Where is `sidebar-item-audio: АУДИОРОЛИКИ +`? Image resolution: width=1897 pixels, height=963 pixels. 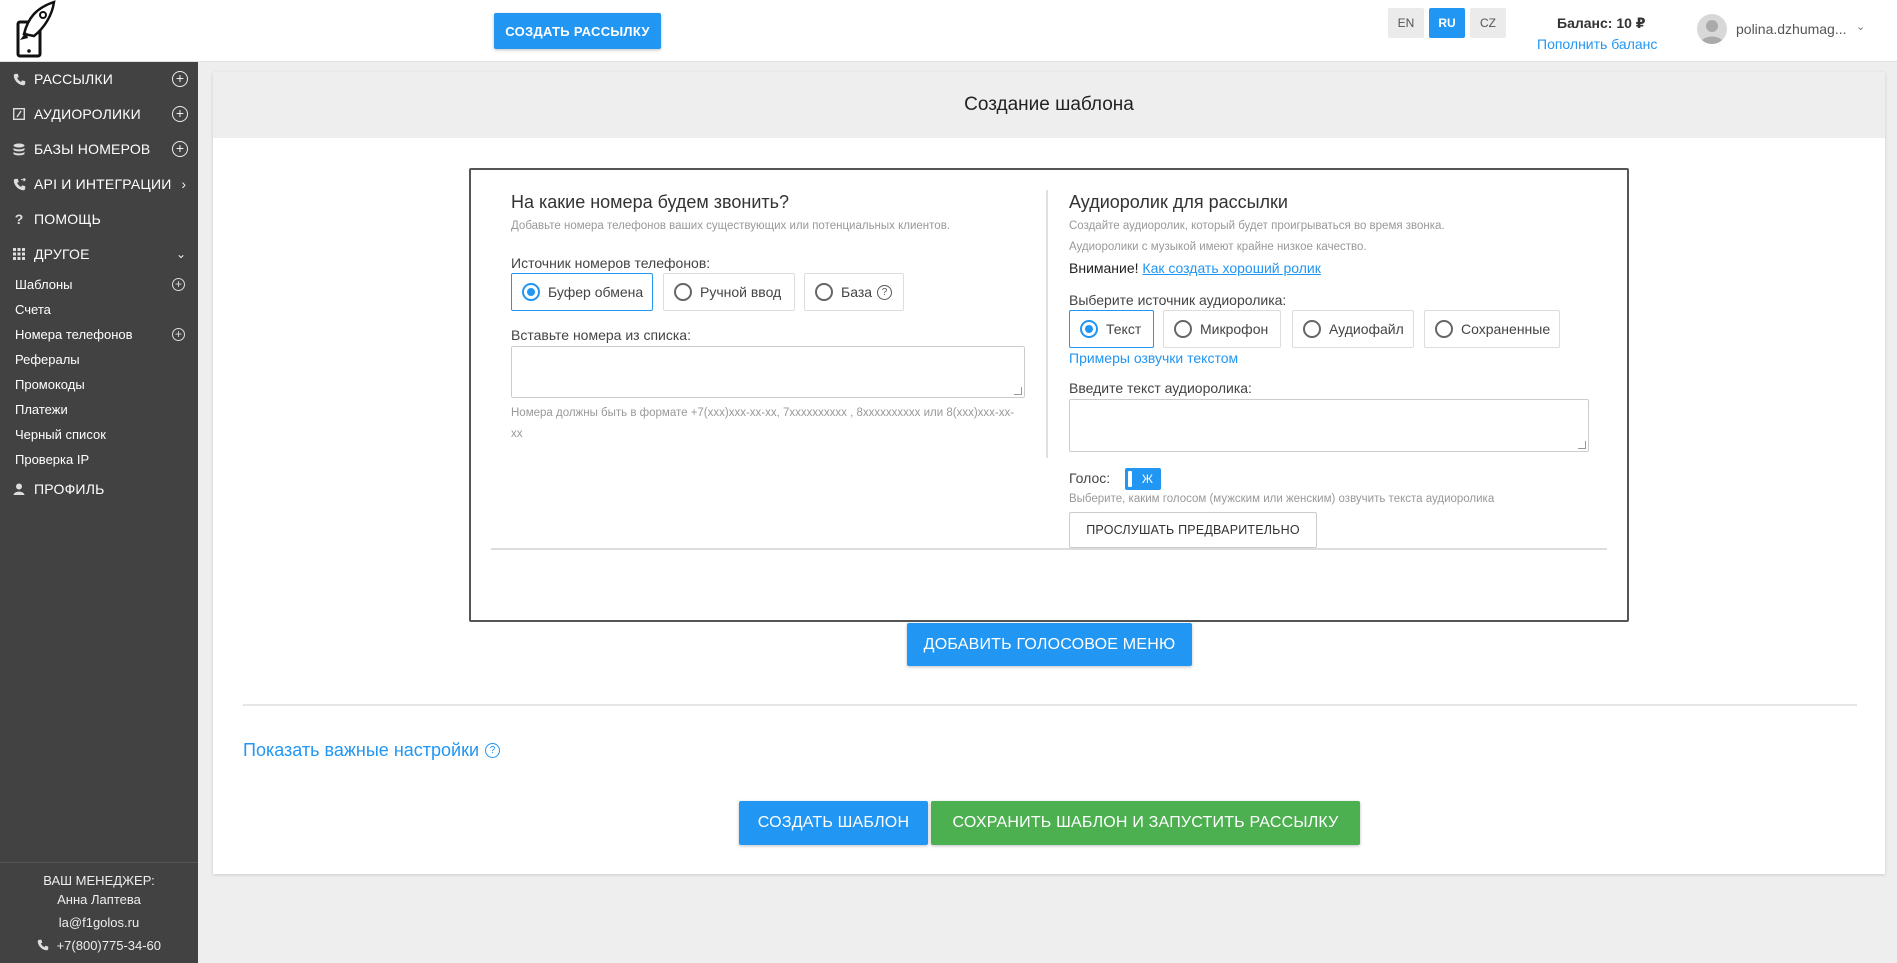 sidebar-item-audio: АУДИОРОЛИКИ + is located at coordinates (99, 114).